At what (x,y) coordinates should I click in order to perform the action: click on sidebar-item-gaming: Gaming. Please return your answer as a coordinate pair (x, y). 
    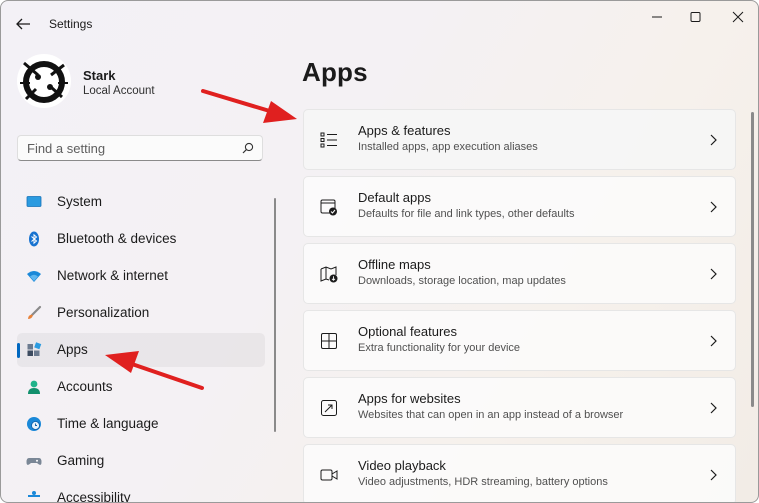
    Looking at the image, I should click on (141, 461).